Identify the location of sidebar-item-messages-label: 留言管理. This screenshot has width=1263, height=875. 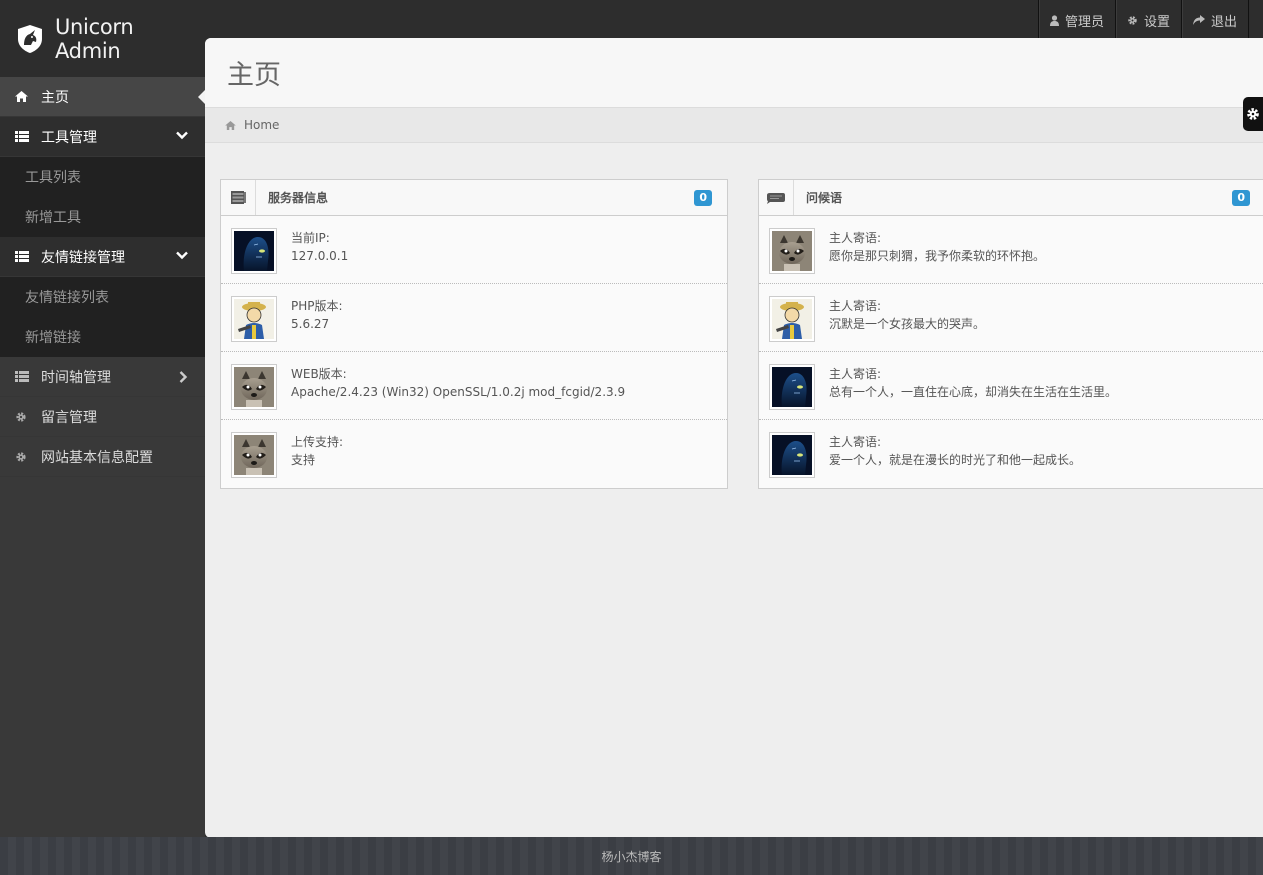
(69, 417).